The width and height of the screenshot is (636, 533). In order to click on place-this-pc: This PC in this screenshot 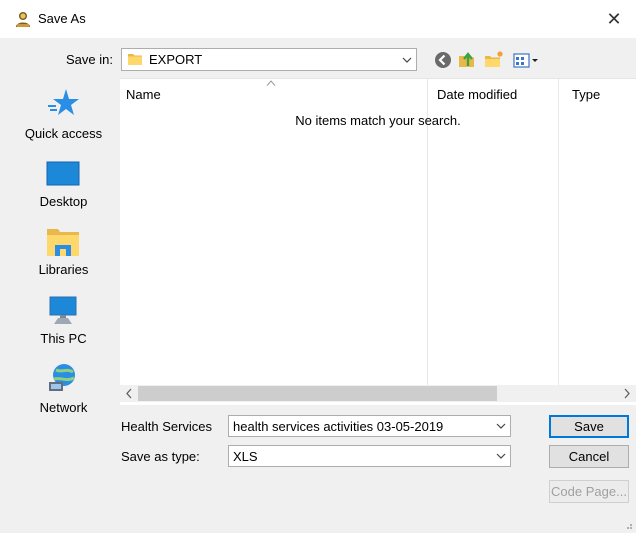, I will do `click(63, 316)`.